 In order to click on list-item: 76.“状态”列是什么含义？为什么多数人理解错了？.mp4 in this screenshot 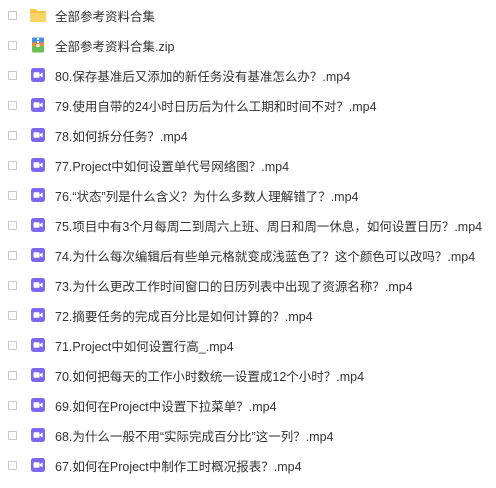, I will do `click(248, 195)`.